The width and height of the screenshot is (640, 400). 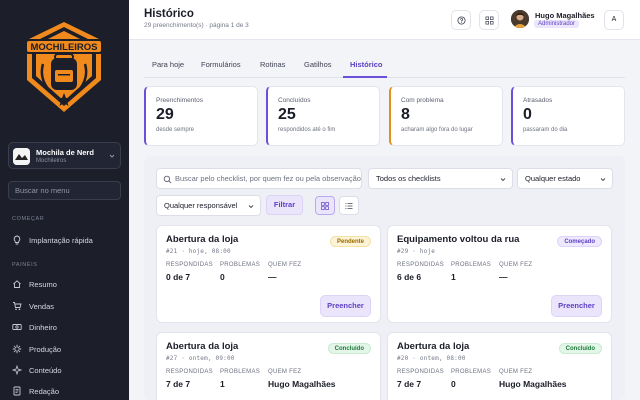 What do you see at coordinates (200, 358) in the screenshot?
I see `card-meta: #27 · ontem, 09:00` at bounding box center [200, 358].